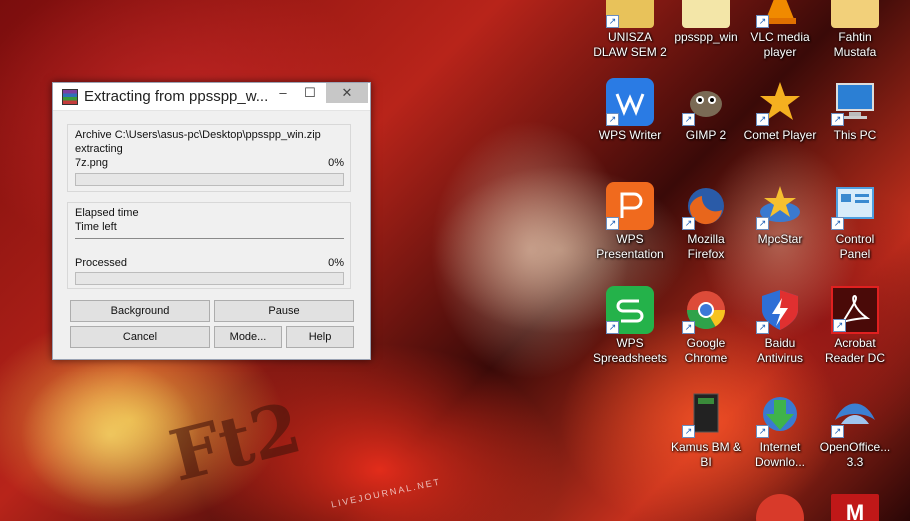  What do you see at coordinates (780, 414) in the screenshot?
I see `idm-icon: ↗` at bounding box center [780, 414].